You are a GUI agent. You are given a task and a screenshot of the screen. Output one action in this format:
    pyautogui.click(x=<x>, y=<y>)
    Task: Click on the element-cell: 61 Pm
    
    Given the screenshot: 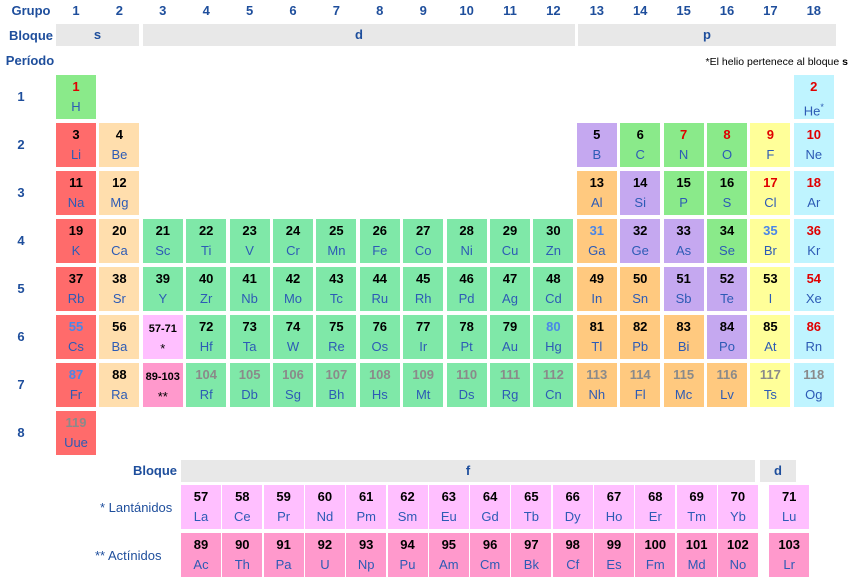 What is the action you would take?
    pyautogui.click(x=366, y=507)
    